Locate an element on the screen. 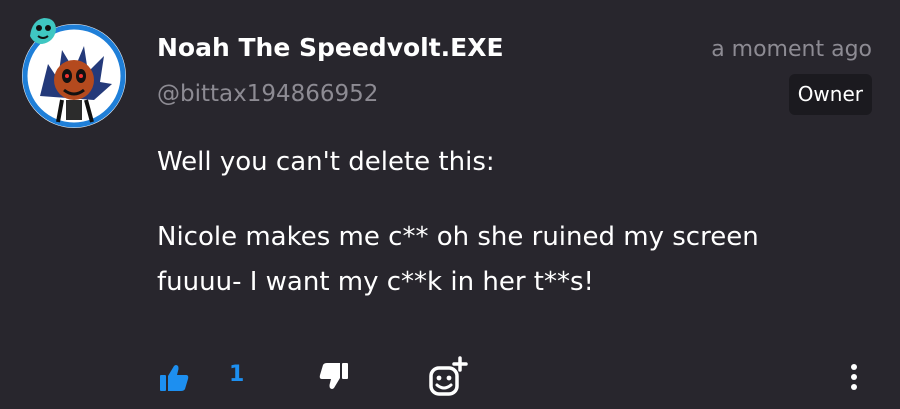  thumbs-down-icon is located at coordinates (333, 376).